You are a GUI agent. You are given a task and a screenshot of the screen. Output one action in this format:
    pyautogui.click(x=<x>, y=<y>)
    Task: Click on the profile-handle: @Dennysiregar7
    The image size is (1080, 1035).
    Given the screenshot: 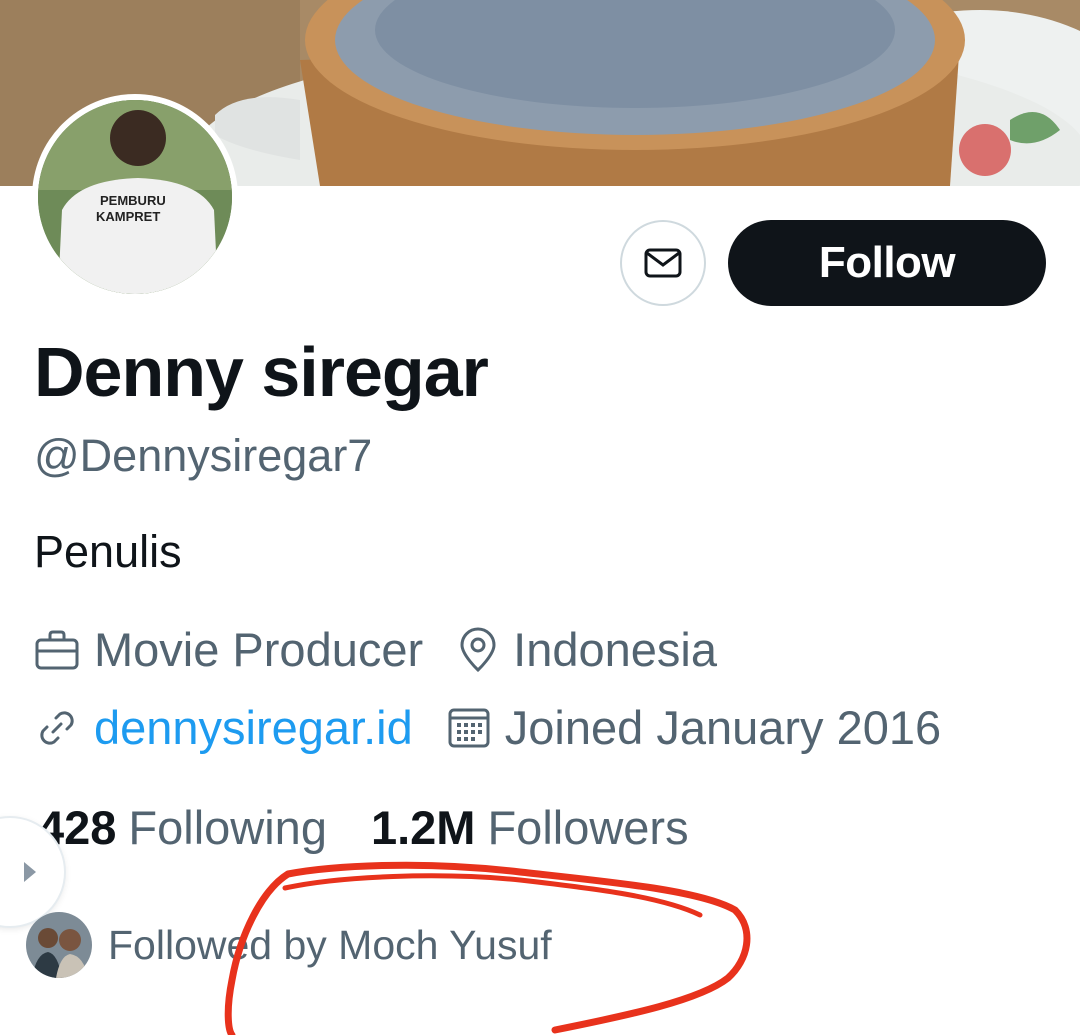 What is the action you would take?
    pyautogui.click(x=203, y=455)
    